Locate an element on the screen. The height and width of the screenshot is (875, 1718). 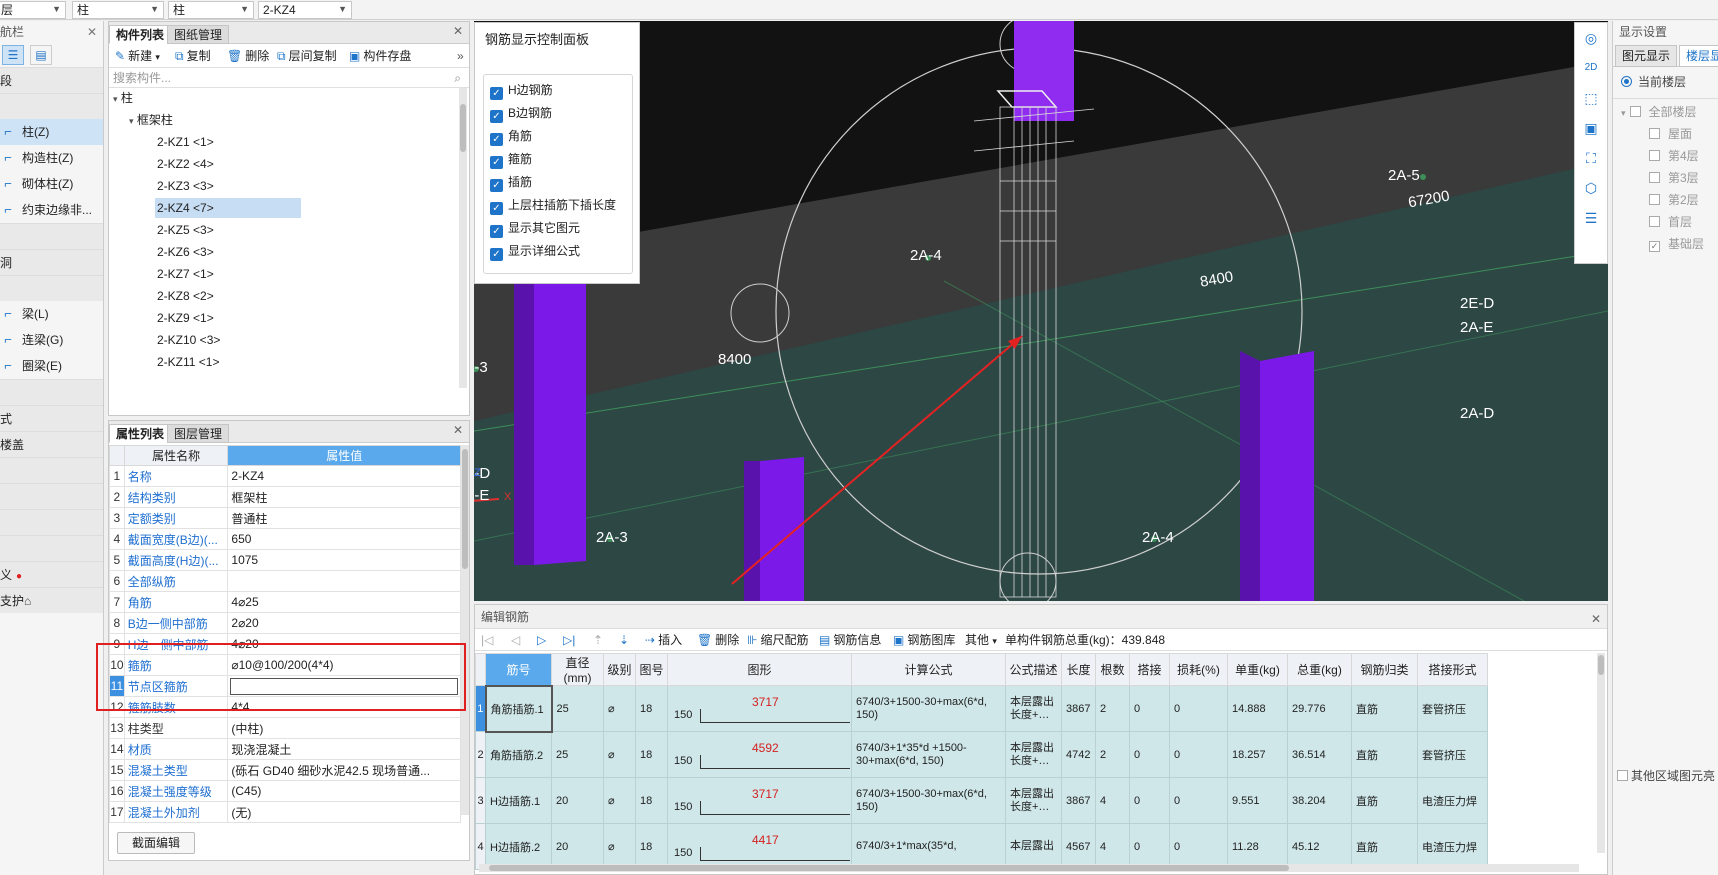
tree-item: 2-KZ9 <1> is located at coordinates (228, 318).